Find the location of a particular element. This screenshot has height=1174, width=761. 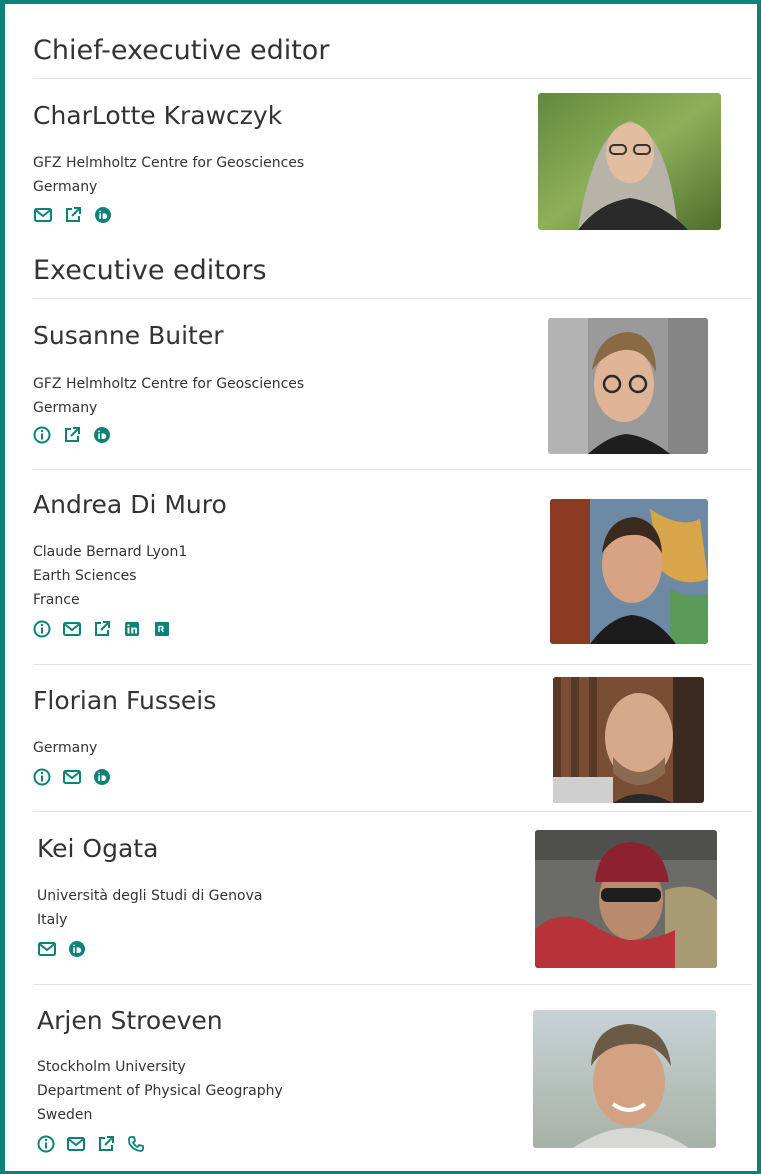

editor-department: Earth Sciences is located at coordinates (85, 576).